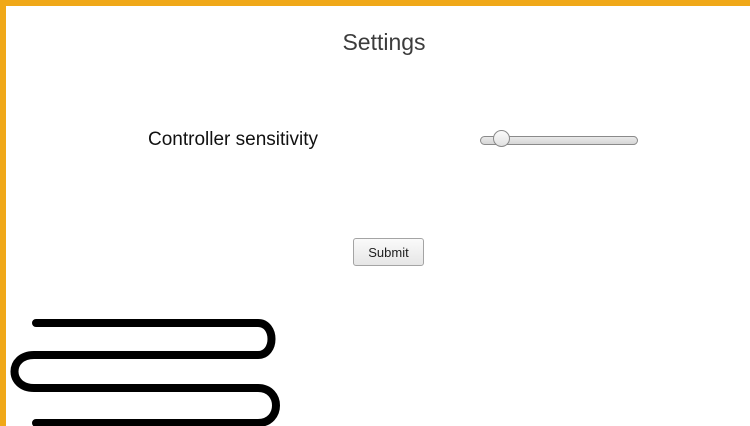  I want to click on page-title: Settings, so click(384, 42).